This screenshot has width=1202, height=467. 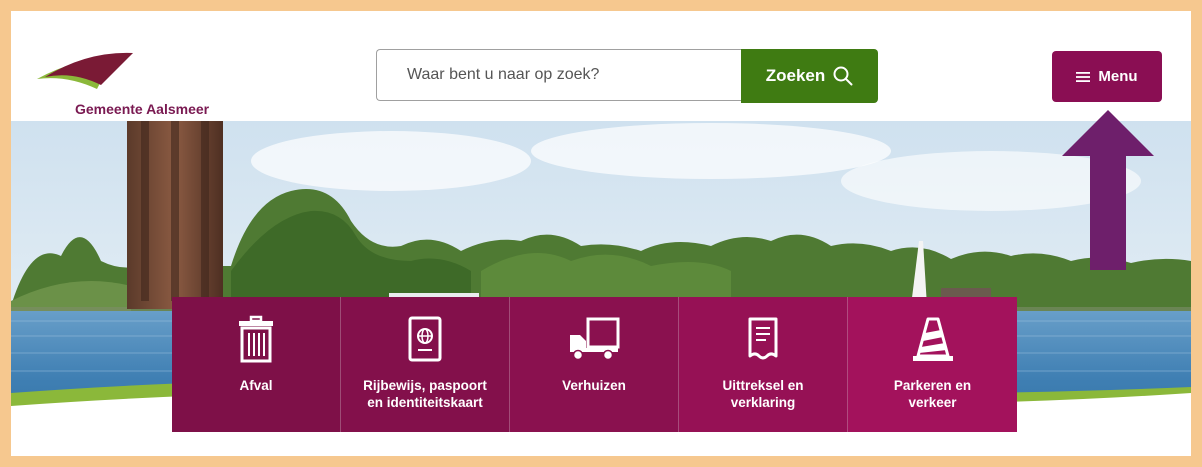 What do you see at coordinates (425, 339) in the screenshot?
I see `passport-icon` at bounding box center [425, 339].